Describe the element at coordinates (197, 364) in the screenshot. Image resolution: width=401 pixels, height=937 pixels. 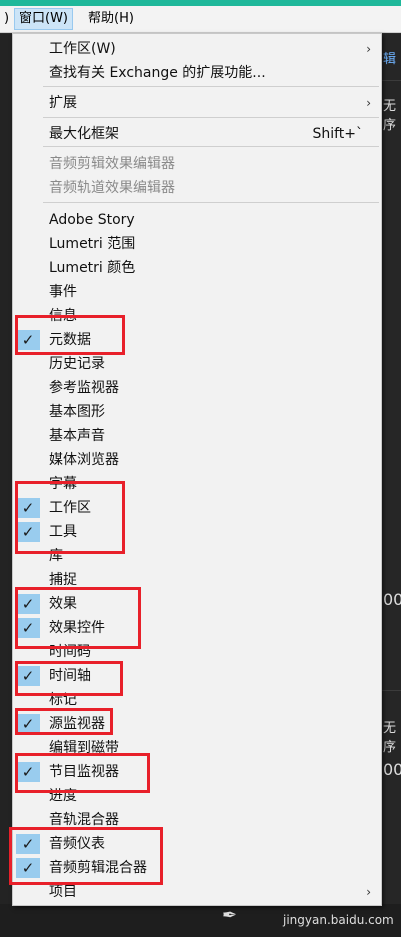
I see `menu-item-13: 历史记录` at that location.